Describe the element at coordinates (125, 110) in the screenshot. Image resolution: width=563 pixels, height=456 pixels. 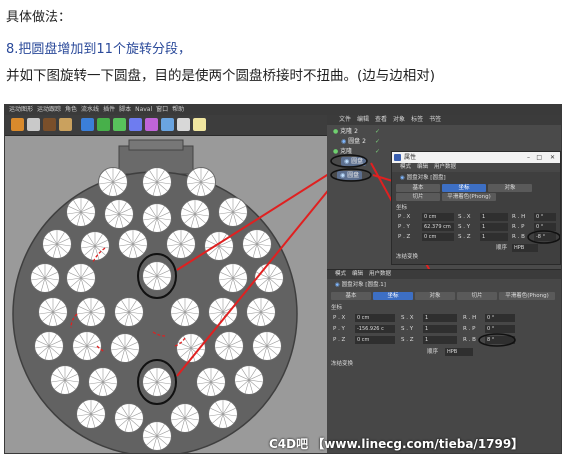
I see `menu-item: 脚本` at that location.